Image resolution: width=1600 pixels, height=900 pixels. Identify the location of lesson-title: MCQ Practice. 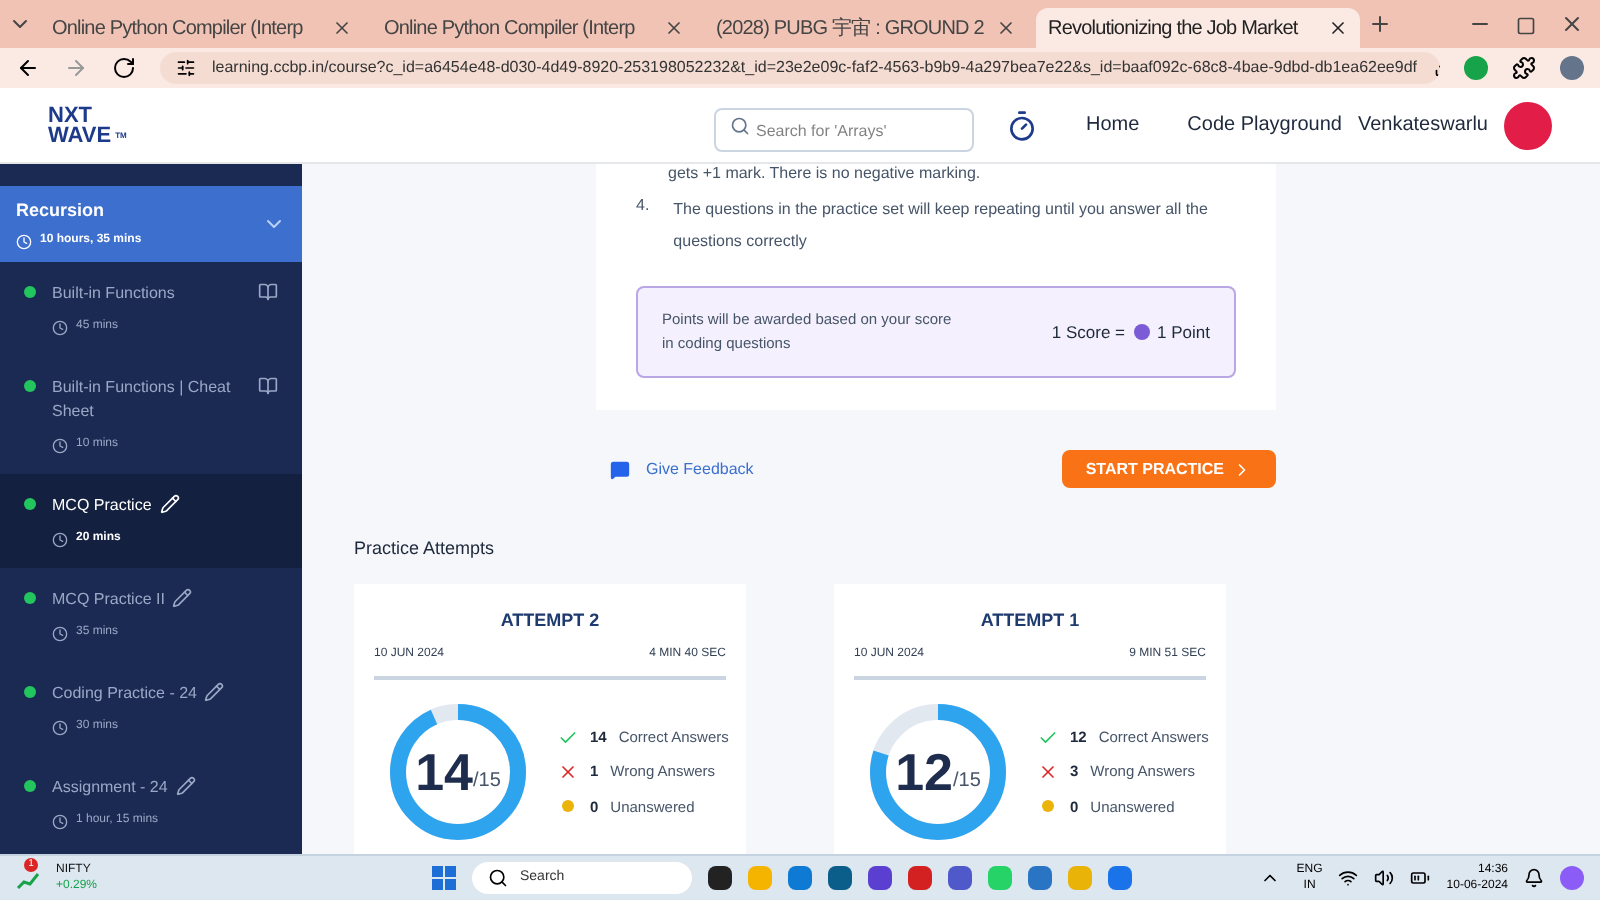
(102, 506).